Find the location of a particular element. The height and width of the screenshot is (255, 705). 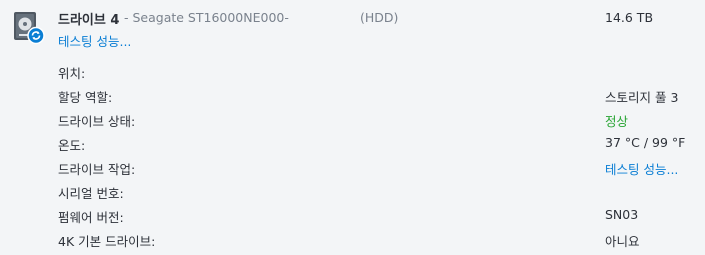

health-label: 드라이브 상태: is located at coordinates (97, 121).